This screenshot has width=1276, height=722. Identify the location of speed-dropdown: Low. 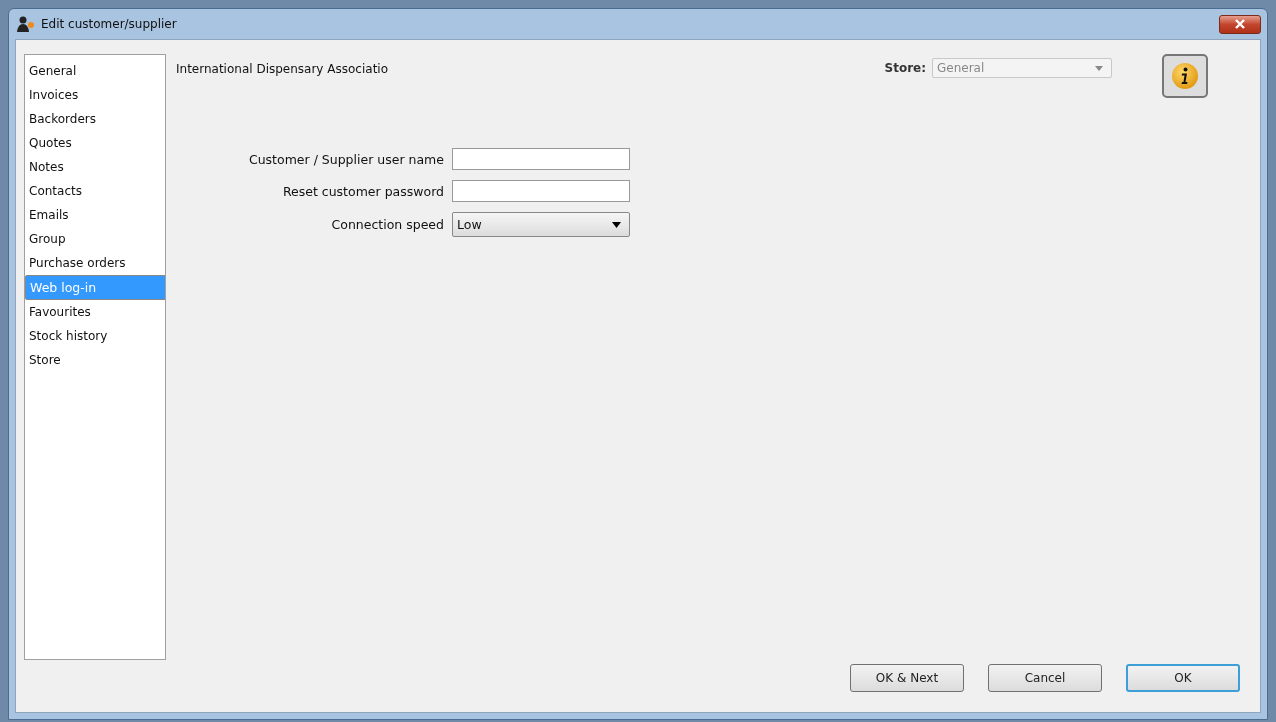
(541, 224).